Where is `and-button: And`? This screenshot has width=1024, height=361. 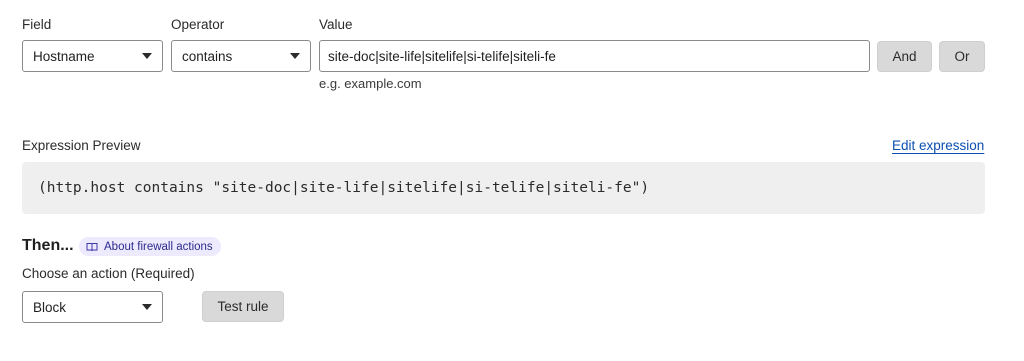 and-button: And is located at coordinates (904, 56).